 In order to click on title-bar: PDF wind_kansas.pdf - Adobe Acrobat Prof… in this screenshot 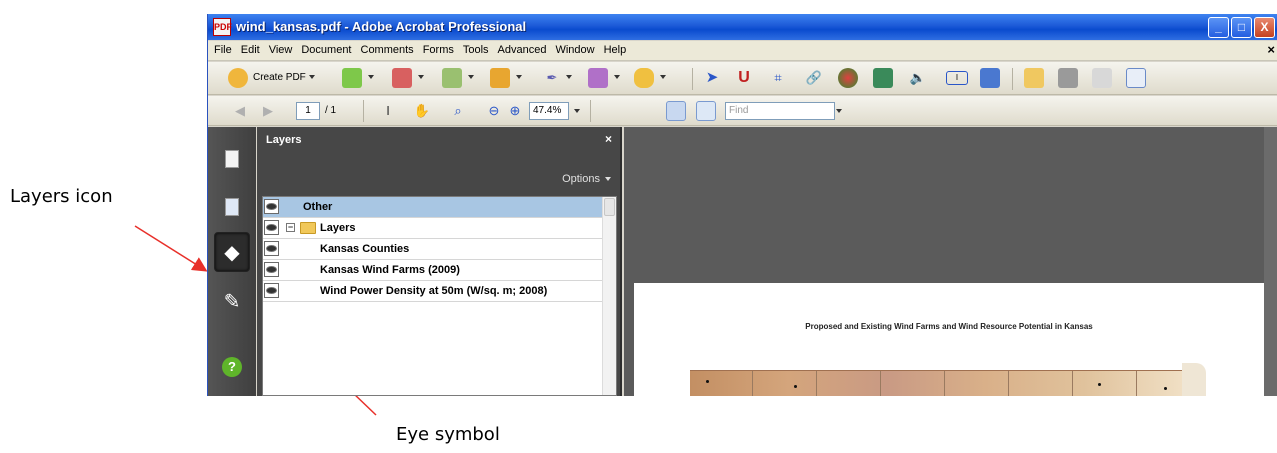, I will do `click(742, 27)`.